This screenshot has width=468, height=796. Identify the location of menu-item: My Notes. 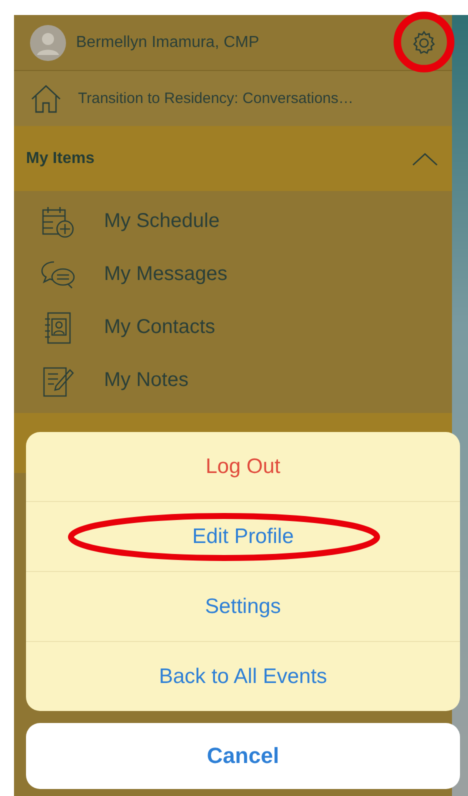
(146, 380).